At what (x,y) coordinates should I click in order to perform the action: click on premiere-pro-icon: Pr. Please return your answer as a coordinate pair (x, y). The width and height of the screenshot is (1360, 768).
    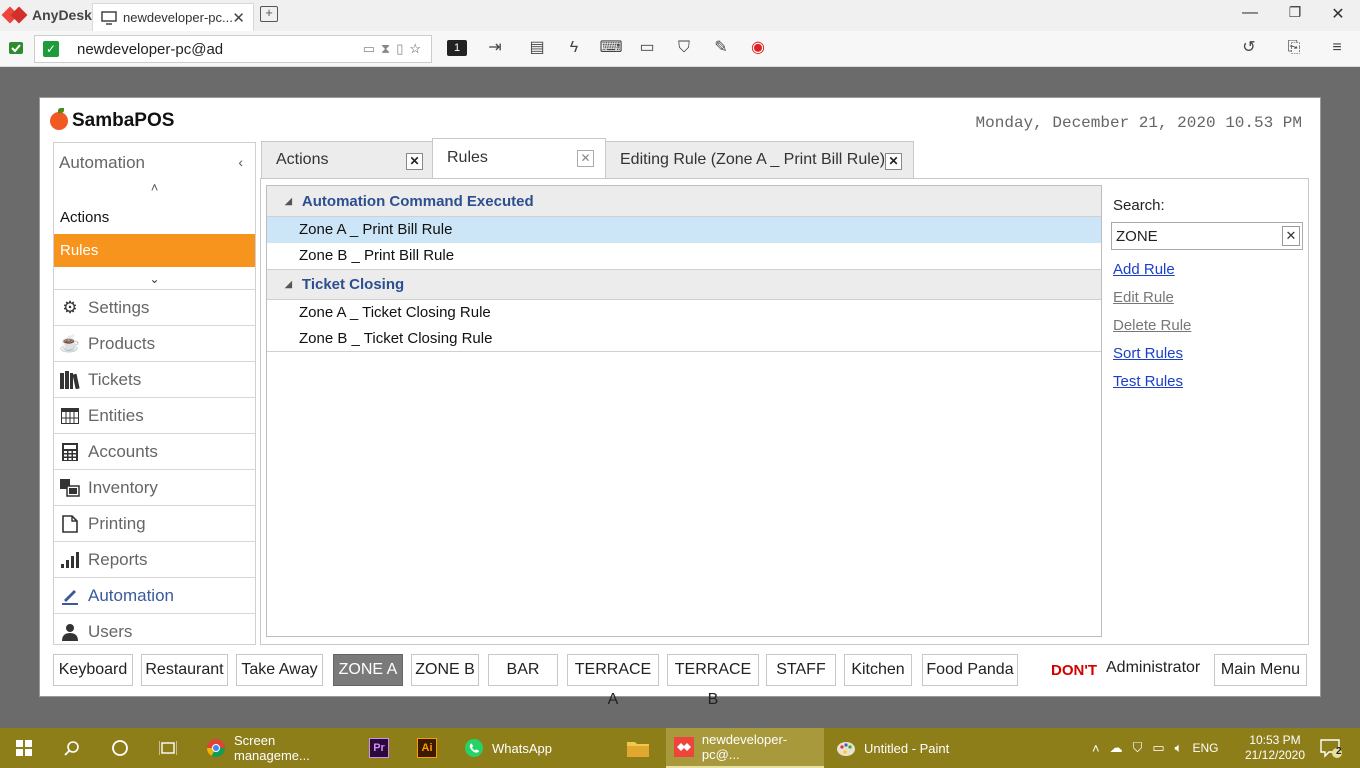
    Looking at the image, I should click on (379, 748).